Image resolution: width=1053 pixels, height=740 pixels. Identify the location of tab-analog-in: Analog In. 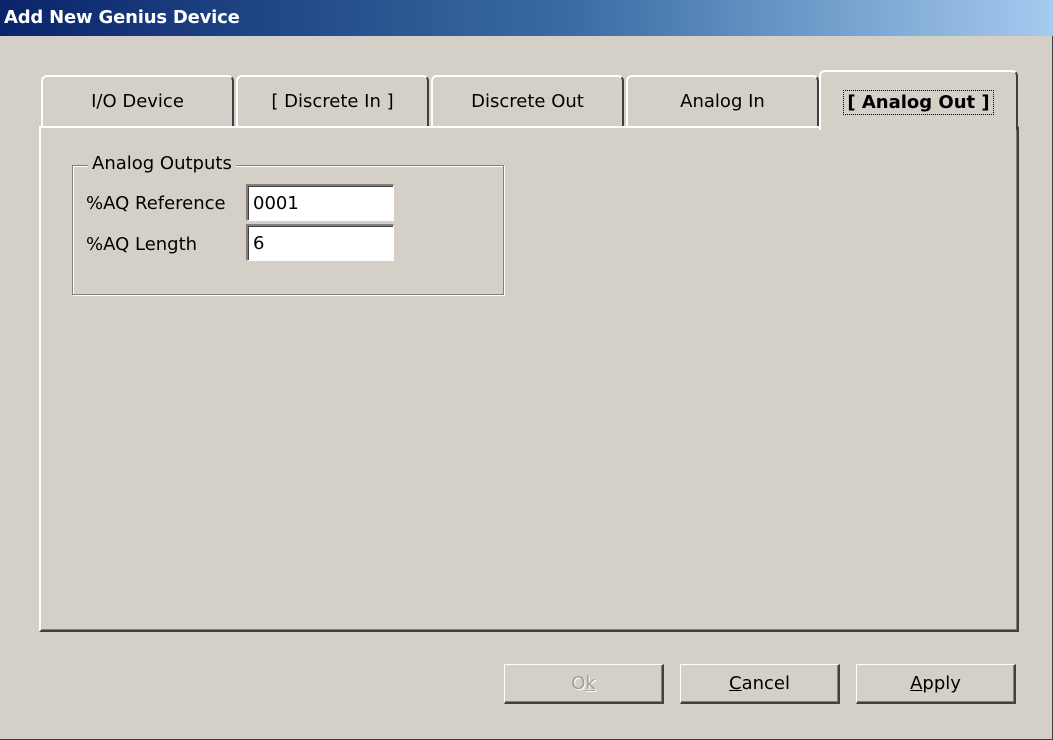
(722, 101).